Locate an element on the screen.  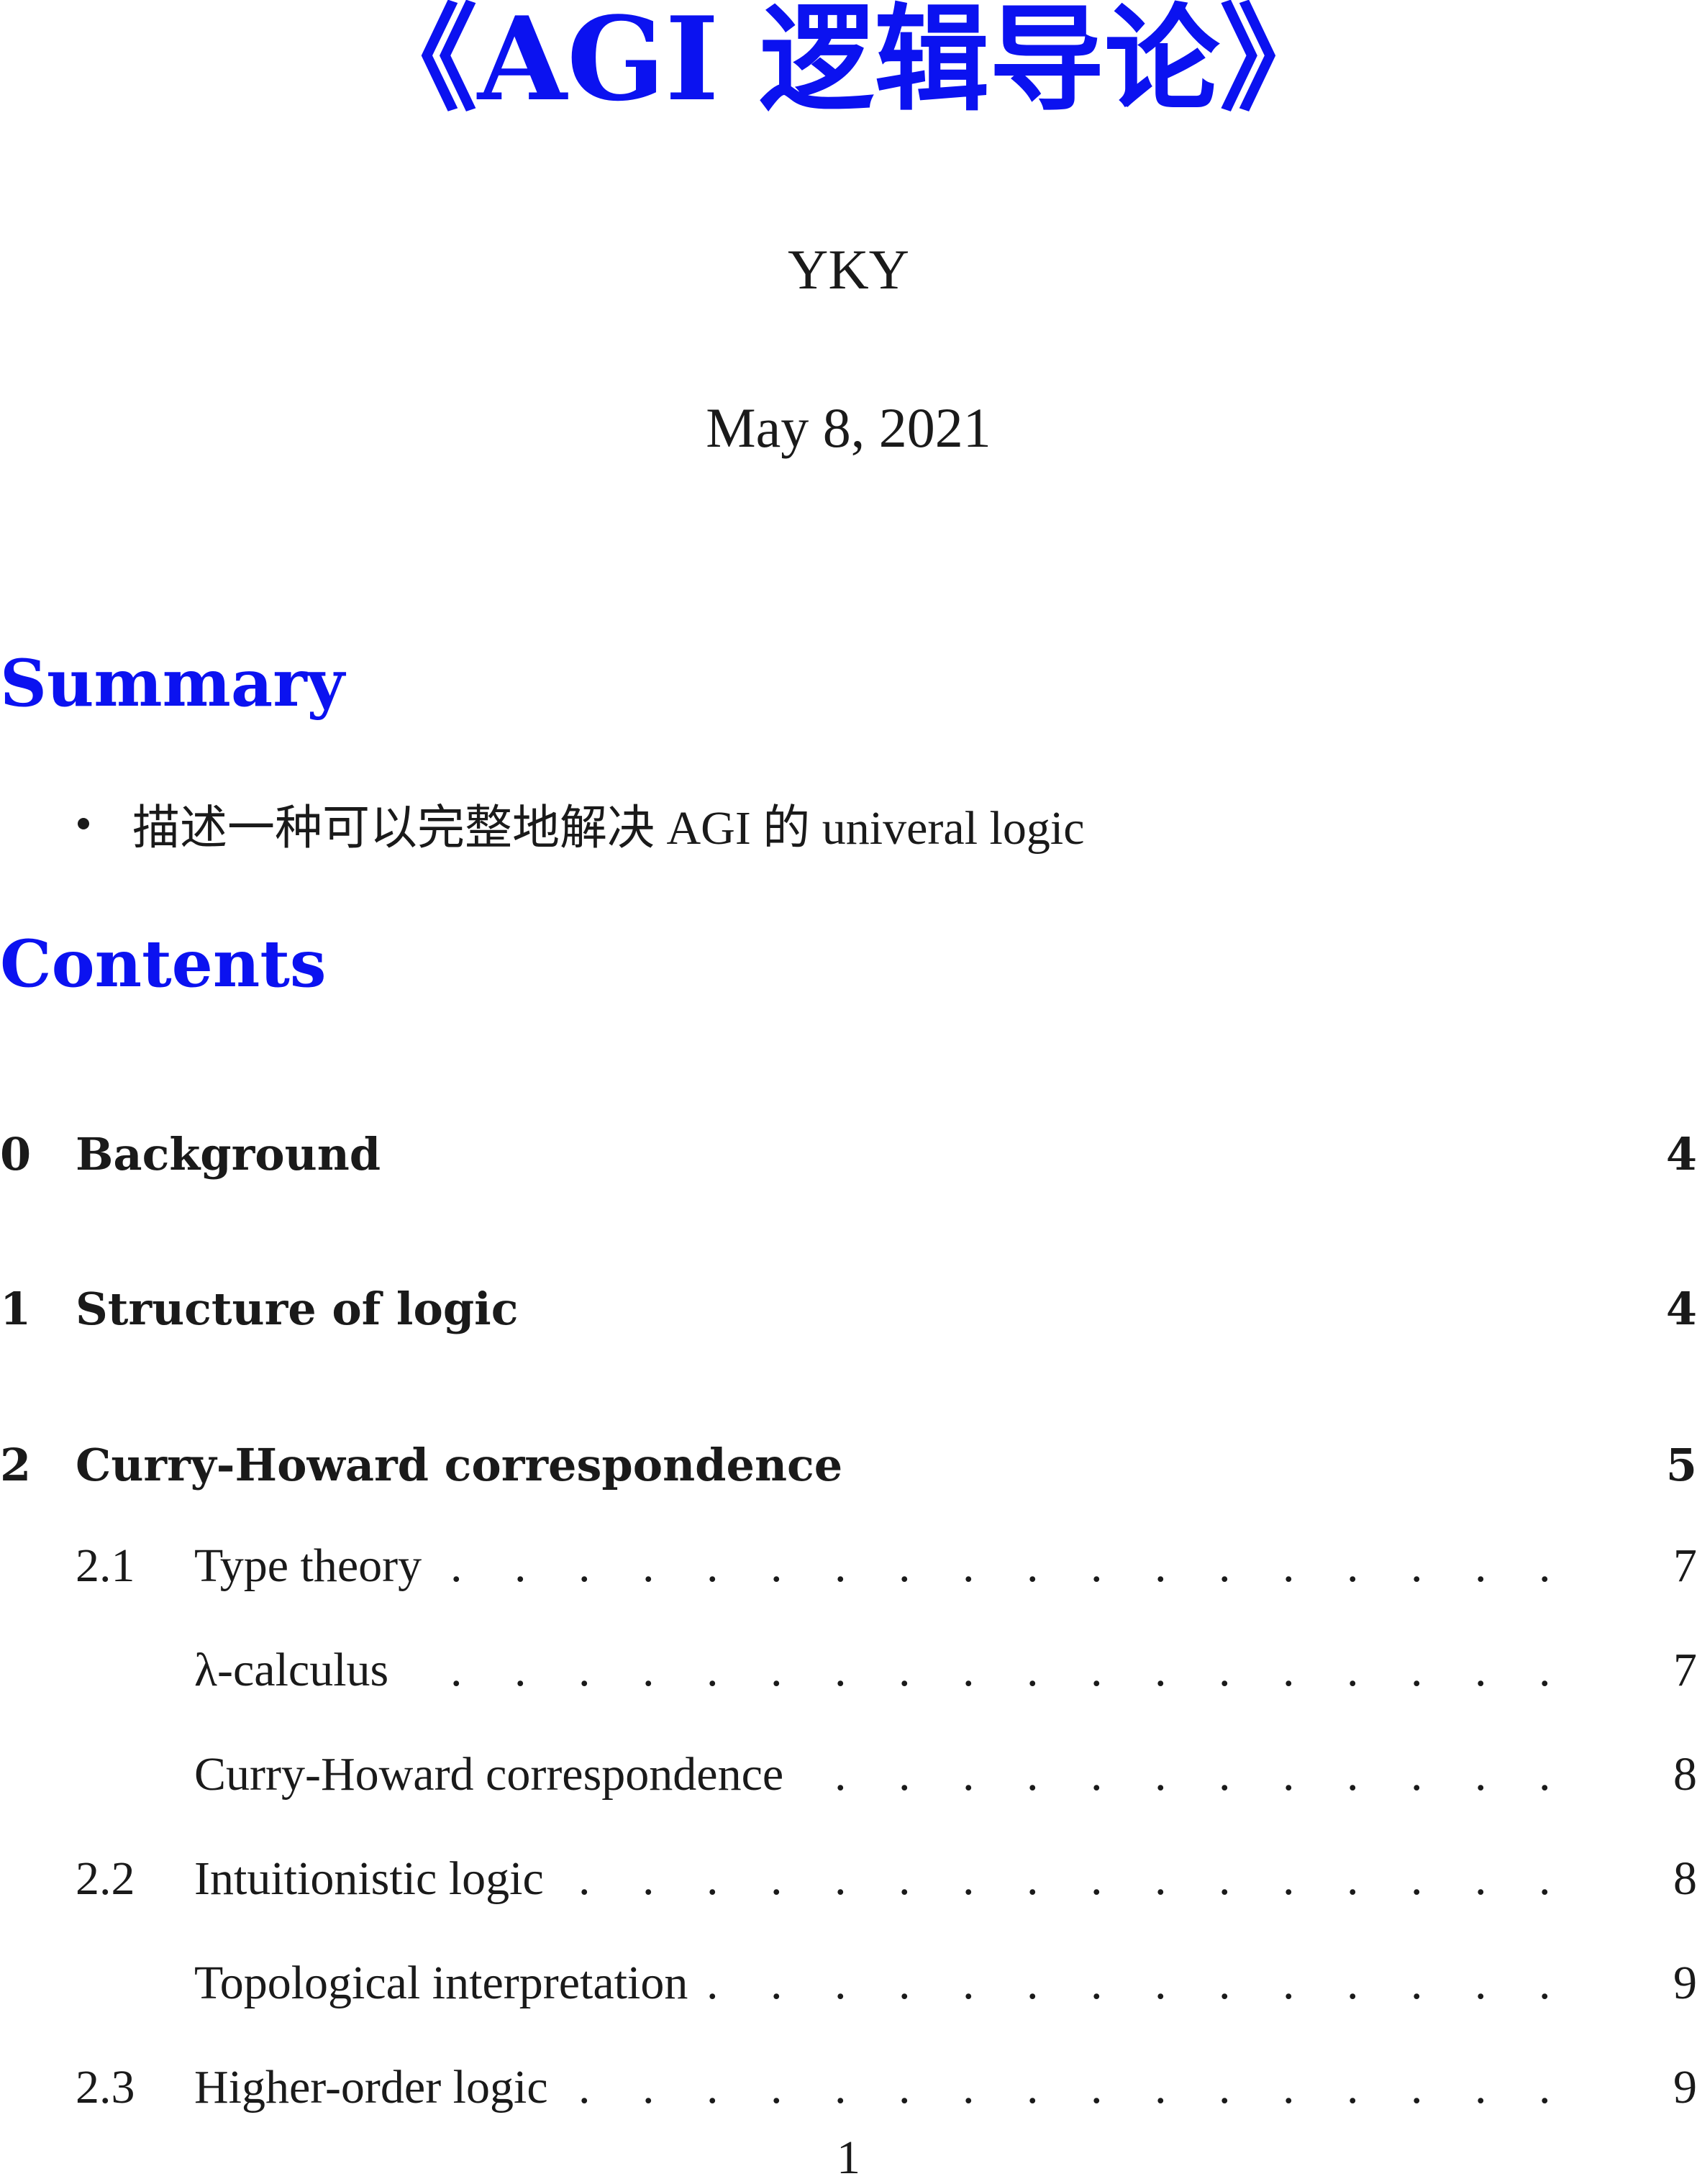
toc-label: Background is located at coordinates (228, 1154).